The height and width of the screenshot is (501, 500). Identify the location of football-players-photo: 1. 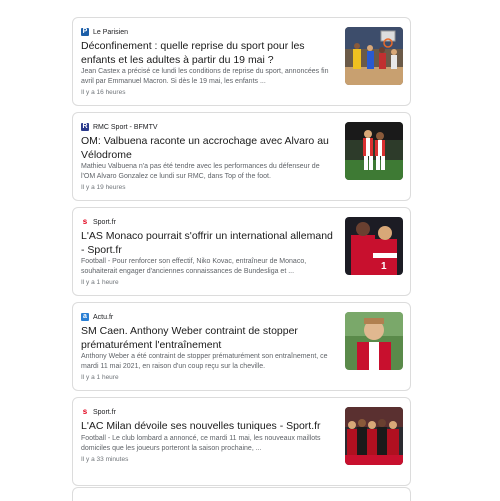
(374, 246).